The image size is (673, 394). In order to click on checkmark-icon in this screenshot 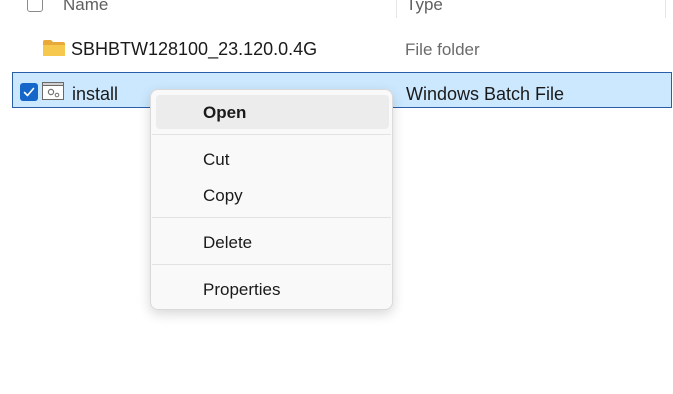, I will do `click(29, 92)`.